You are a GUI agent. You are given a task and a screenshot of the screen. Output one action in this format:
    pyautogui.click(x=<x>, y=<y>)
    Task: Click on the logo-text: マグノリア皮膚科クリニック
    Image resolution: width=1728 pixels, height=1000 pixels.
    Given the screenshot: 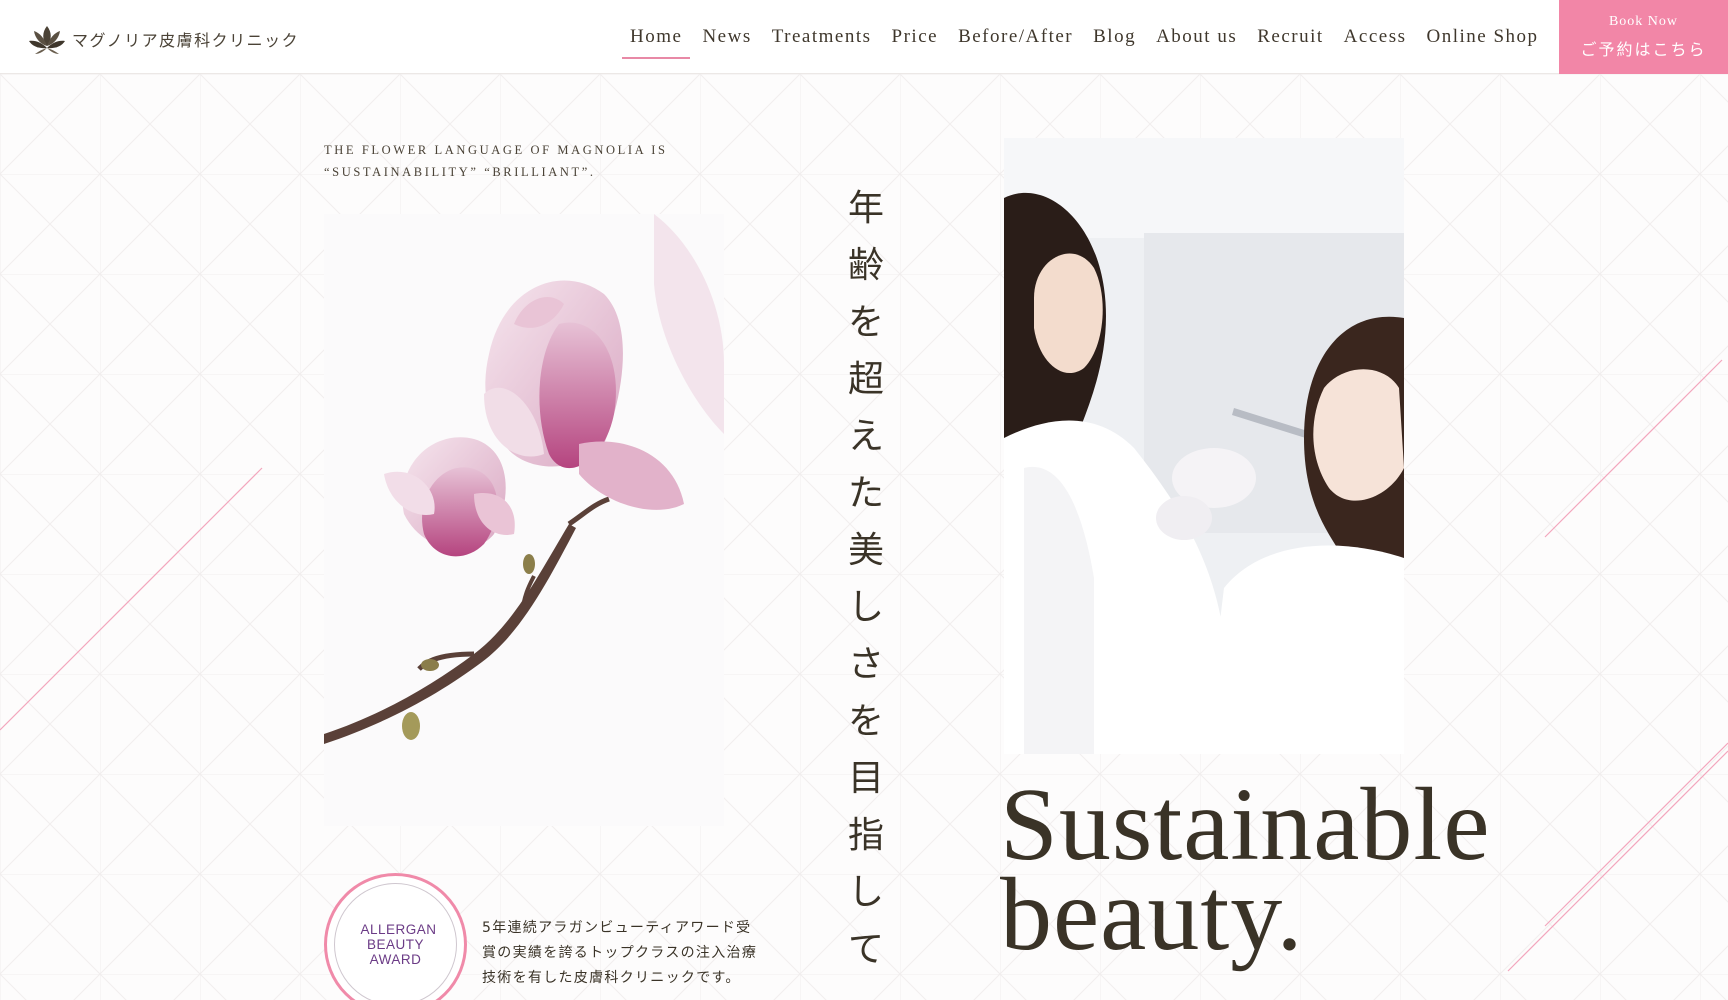 What is the action you would take?
    pyautogui.click(x=186, y=40)
    